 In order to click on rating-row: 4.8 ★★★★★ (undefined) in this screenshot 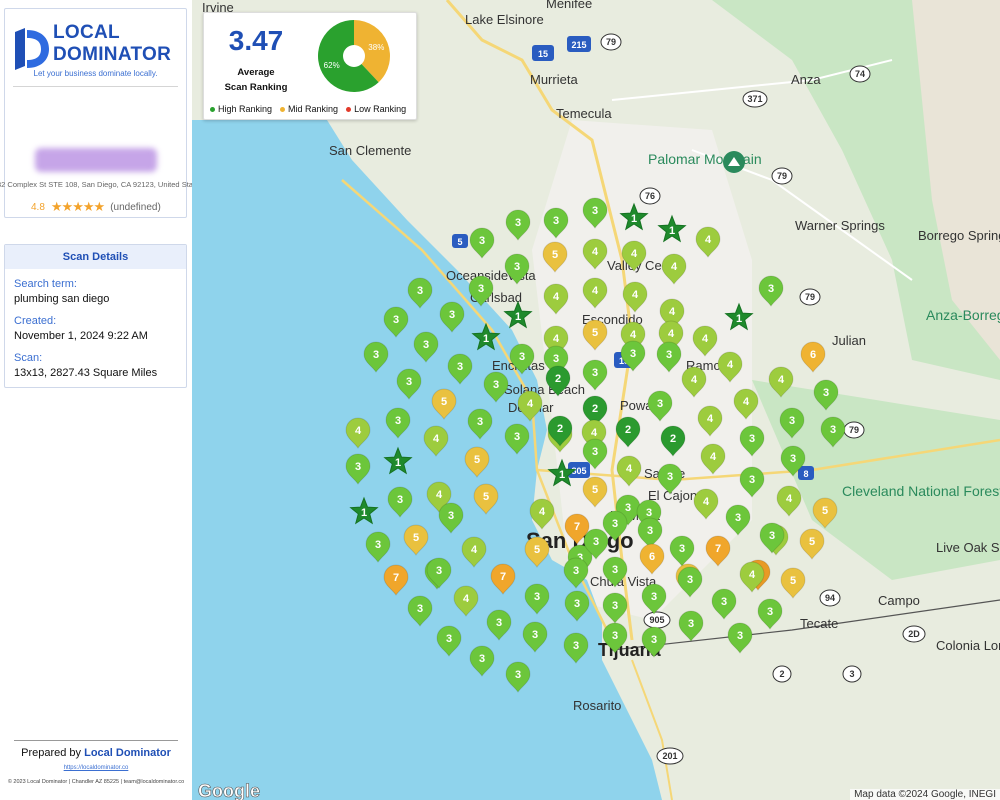, I will do `click(96, 207)`.